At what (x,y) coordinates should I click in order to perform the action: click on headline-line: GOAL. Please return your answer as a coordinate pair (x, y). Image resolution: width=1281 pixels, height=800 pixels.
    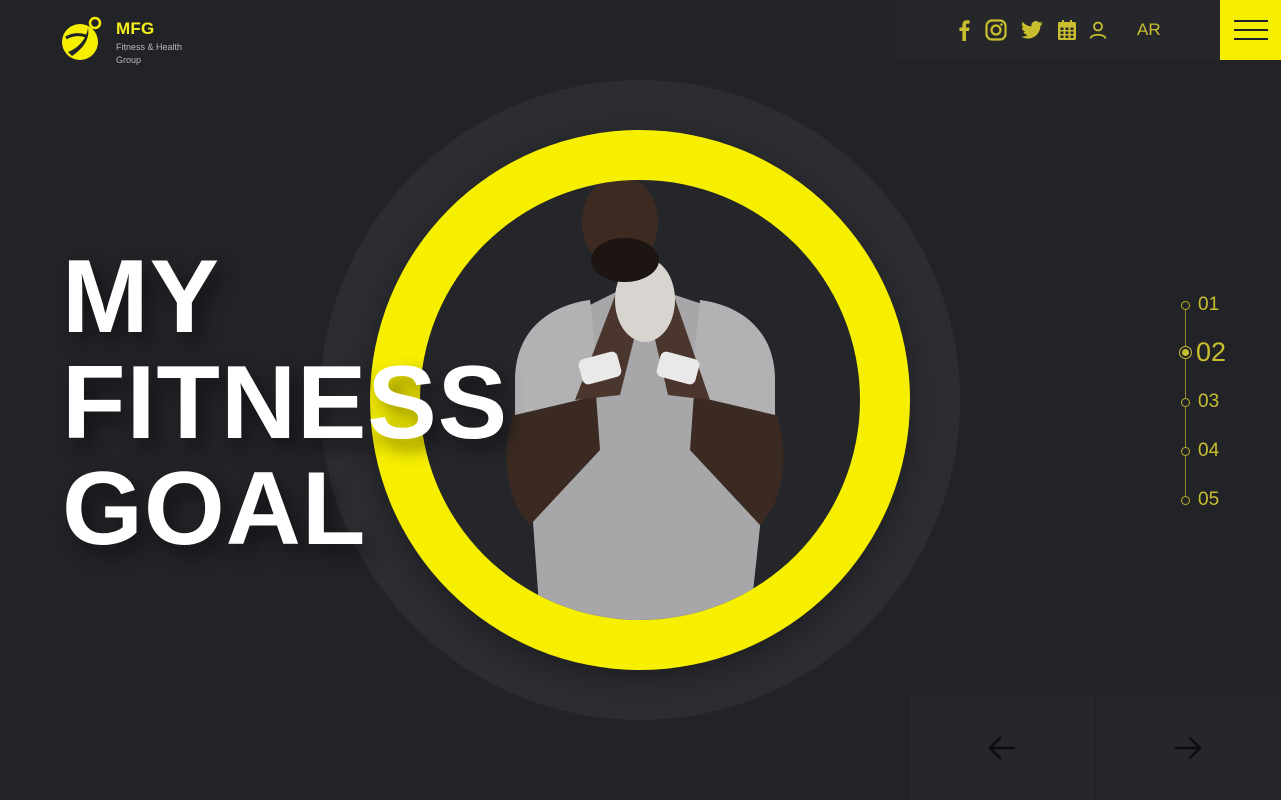
    Looking at the image, I should click on (214, 509).